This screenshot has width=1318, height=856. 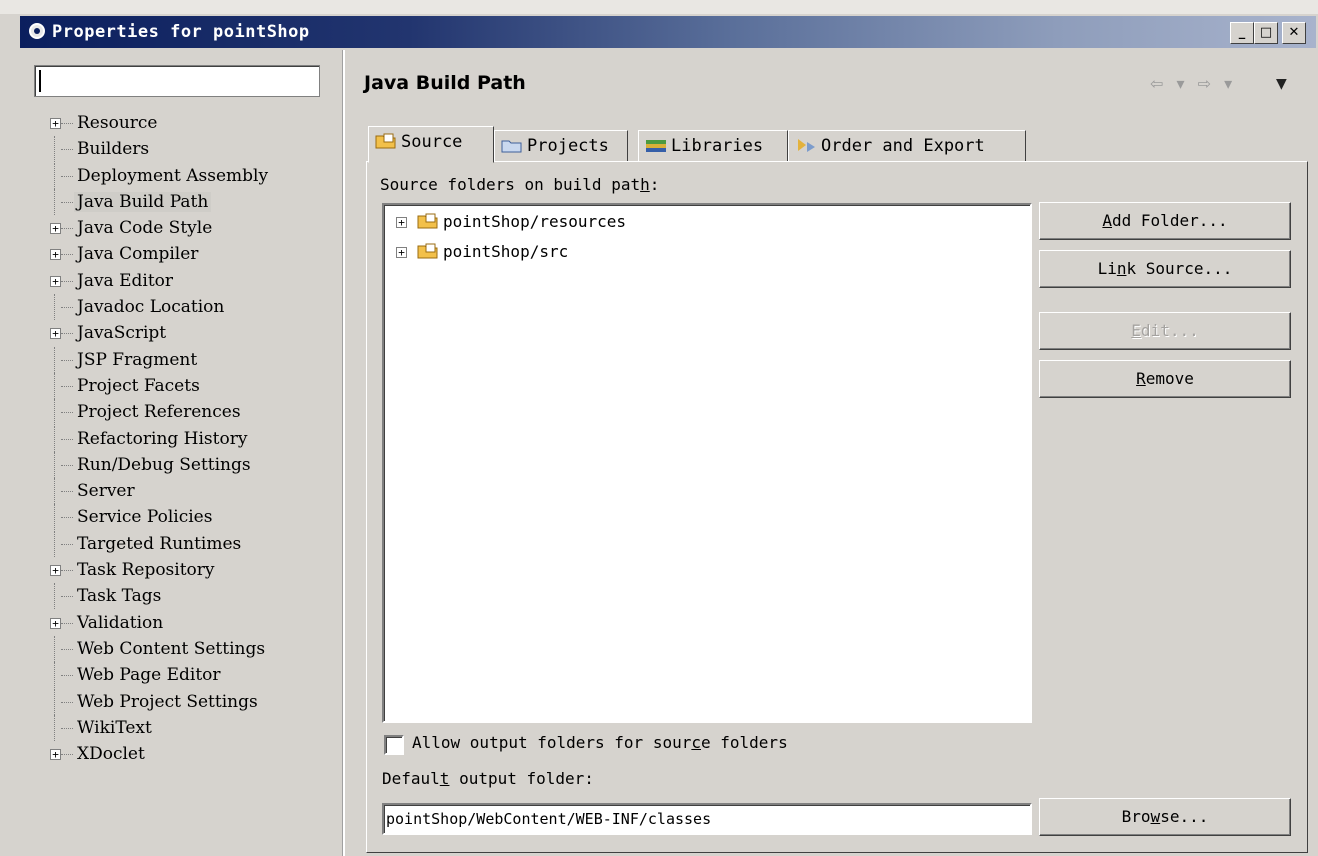 What do you see at coordinates (535, 221) in the screenshot?
I see `folder-label: pointShop/resources` at bounding box center [535, 221].